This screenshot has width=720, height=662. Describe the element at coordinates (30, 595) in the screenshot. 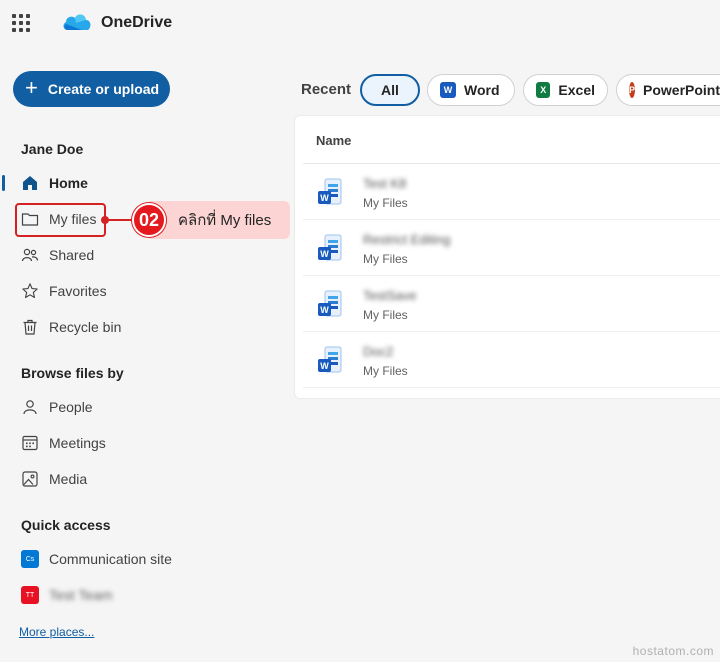

I see `site-badge-icon: TT` at that location.